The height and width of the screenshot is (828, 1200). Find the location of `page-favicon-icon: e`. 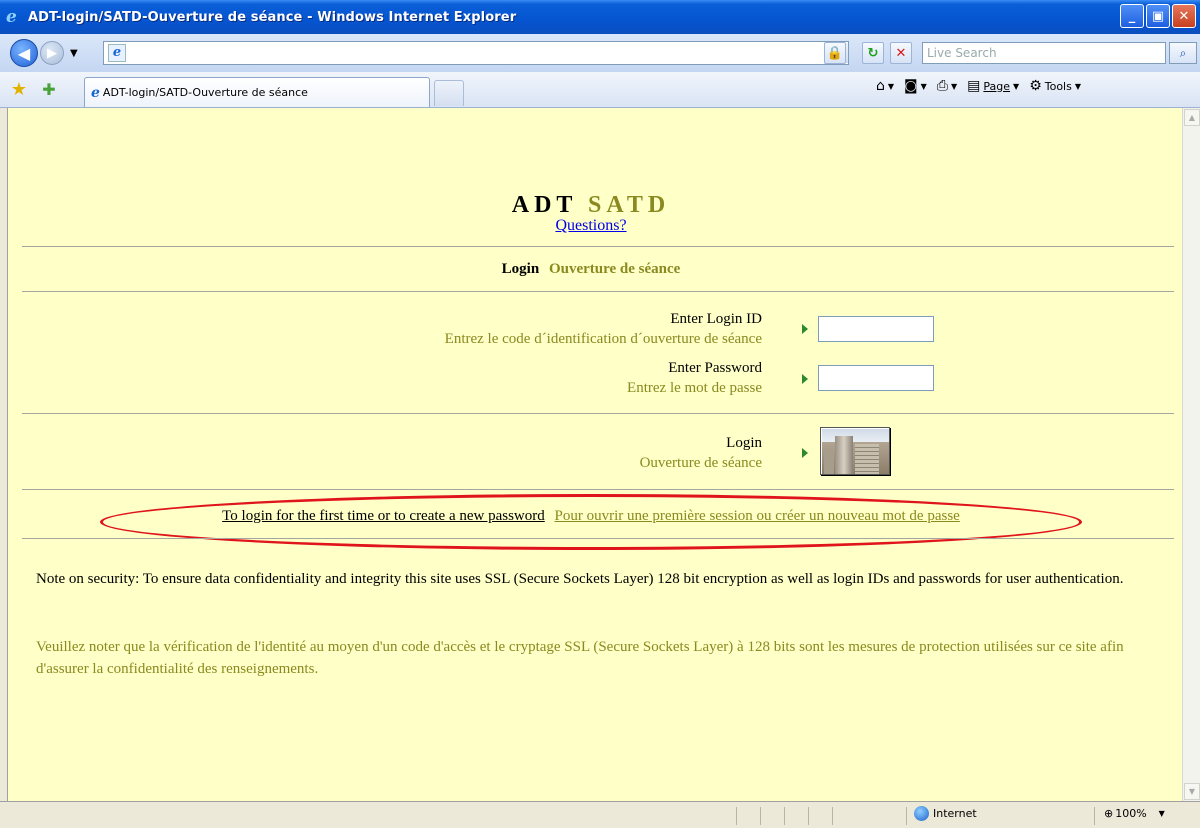

page-favicon-icon: e is located at coordinates (117, 53).